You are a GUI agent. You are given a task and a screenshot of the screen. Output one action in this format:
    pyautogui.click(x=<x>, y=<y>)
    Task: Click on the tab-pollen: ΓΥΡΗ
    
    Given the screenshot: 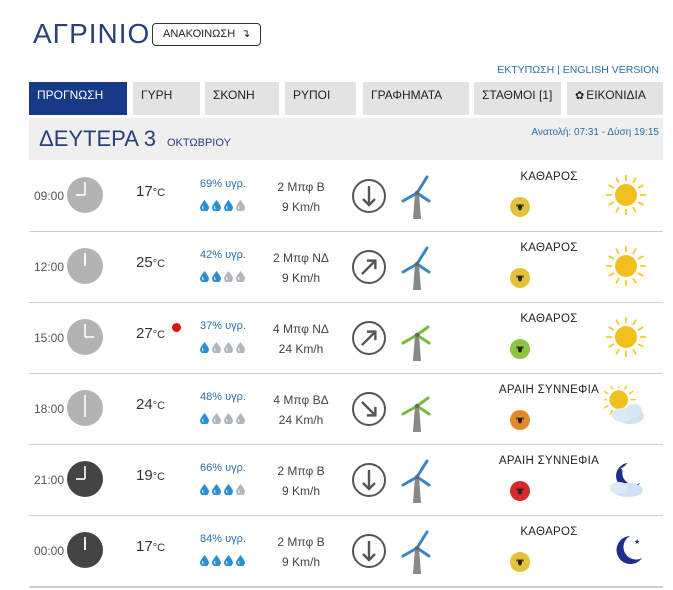 What is the action you would take?
    pyautogui.click(x=166, y=98)
    